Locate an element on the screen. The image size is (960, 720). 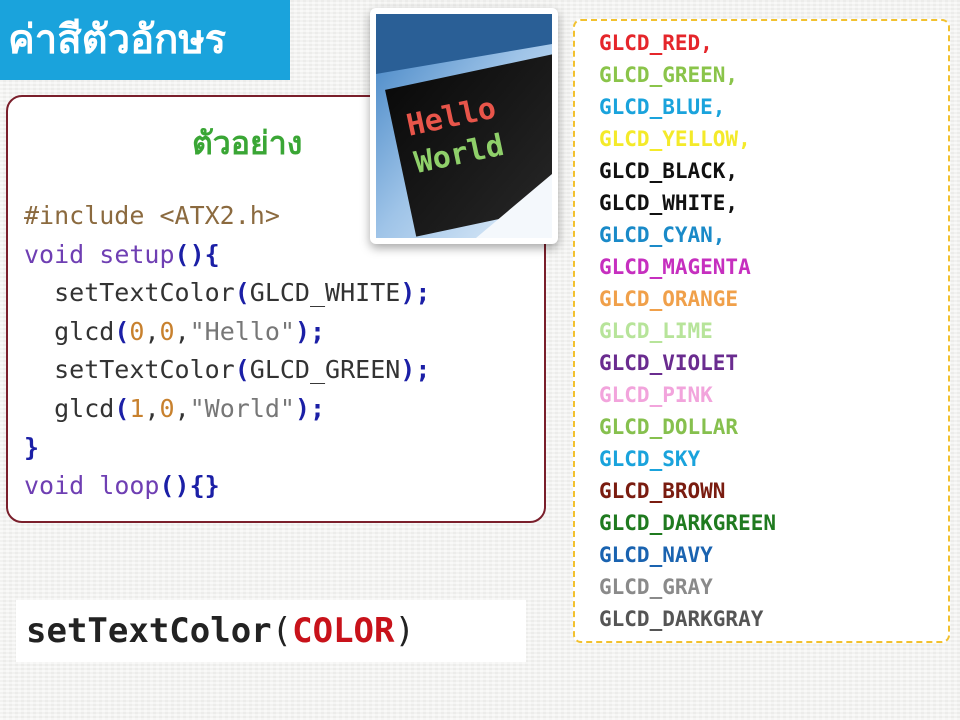
open-paren: ( is located at coordinates (282, 631).